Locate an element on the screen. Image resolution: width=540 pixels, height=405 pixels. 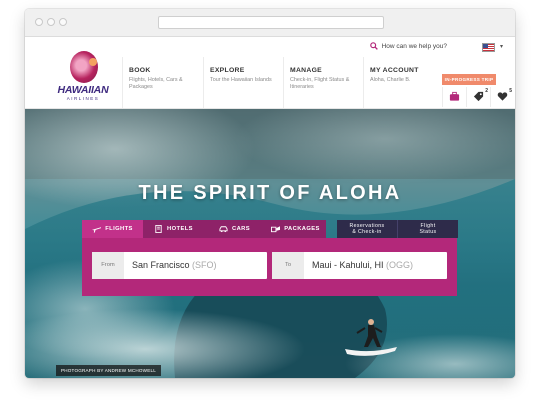
tab-flights: FLIGHTS is located at coordinates (112, 229).